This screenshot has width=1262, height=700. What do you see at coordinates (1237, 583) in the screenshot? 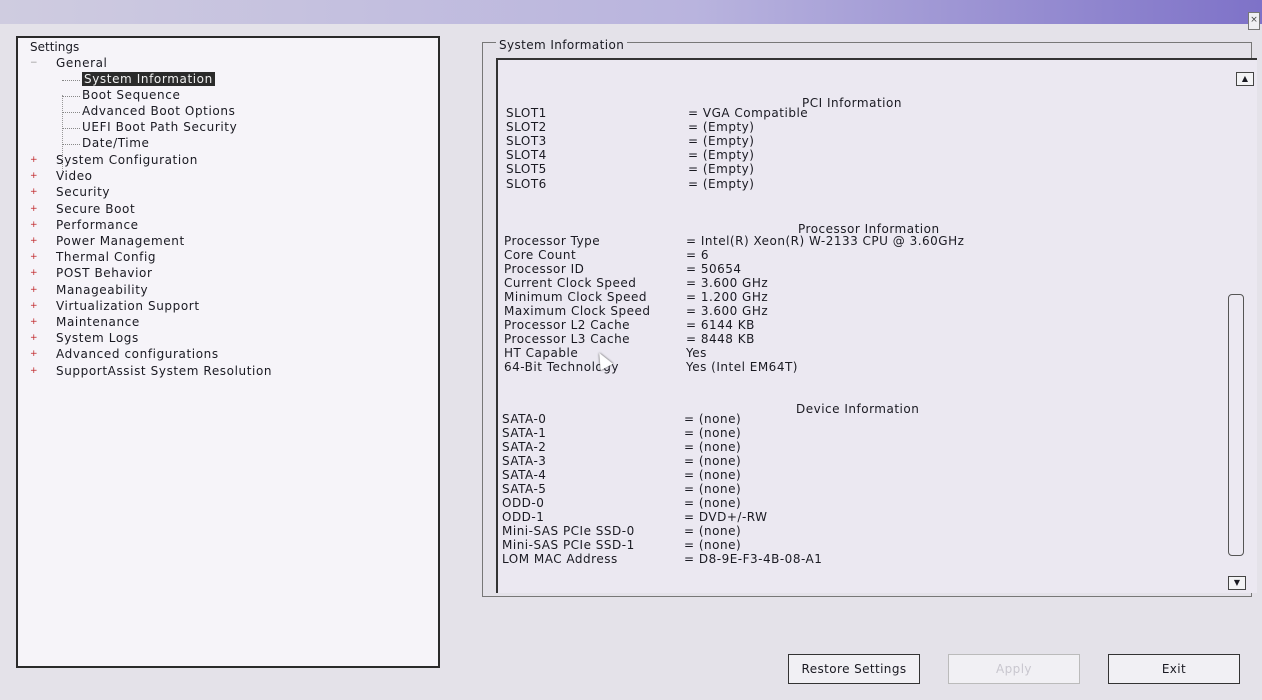
I see `scroll-down-icon: ▼` at bounding box center [1237, 583].